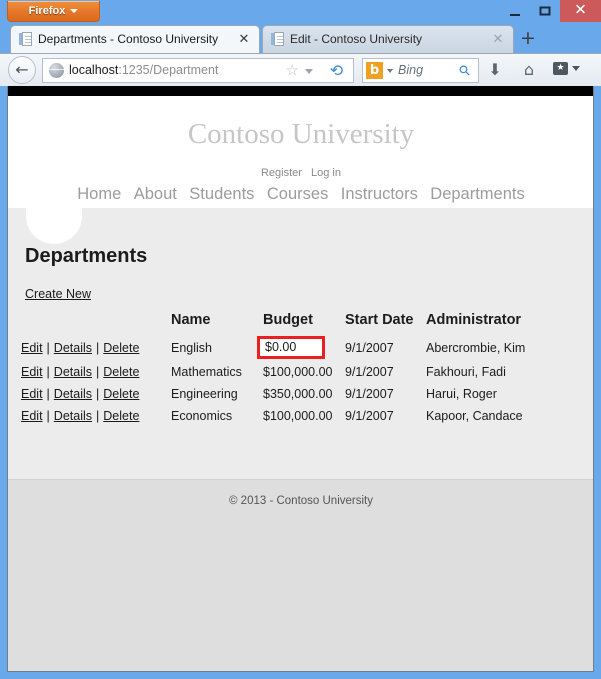 Image resolution: width=601 pixels, height=679 pixels. I want to click on cell-name: Engineering, so click(204, 394).